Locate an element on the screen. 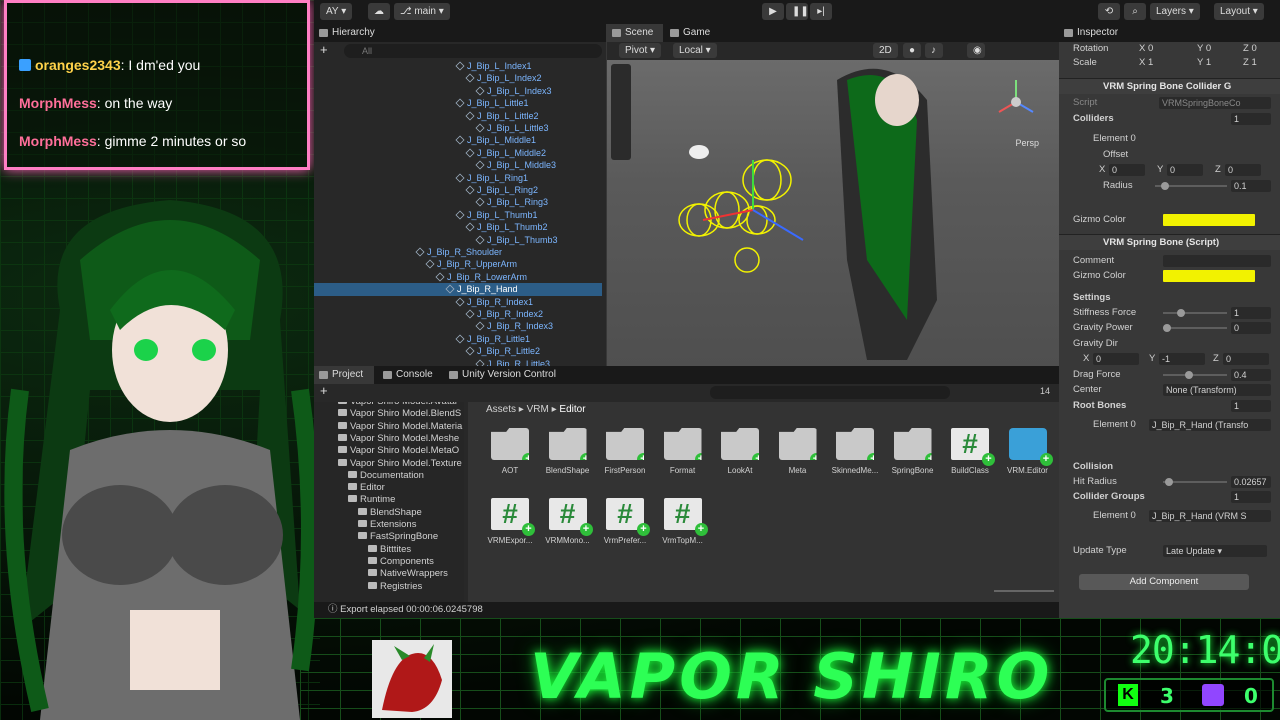 This screenshot has width=1280, height=720. breadcrumb-item: Editor is located at coordinates (572, 409).